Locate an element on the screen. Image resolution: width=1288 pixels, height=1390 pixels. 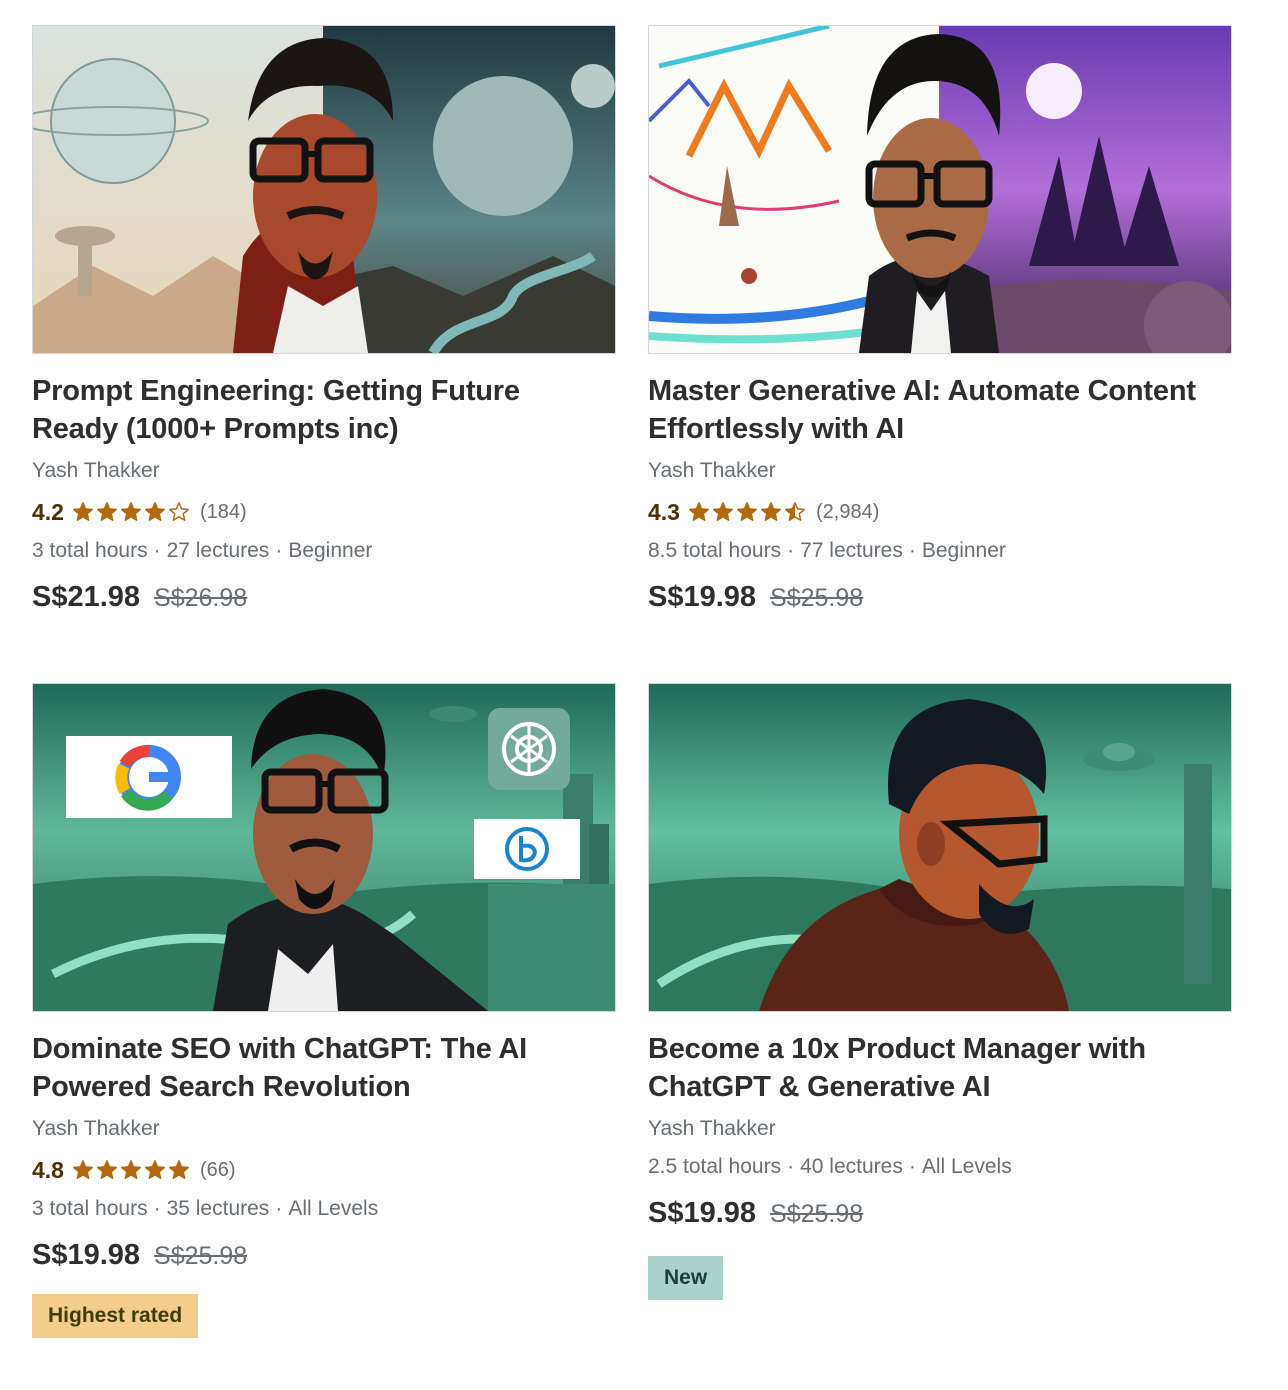
rating-row: 4.3 (2,984) is located at coordinates (940, 512).